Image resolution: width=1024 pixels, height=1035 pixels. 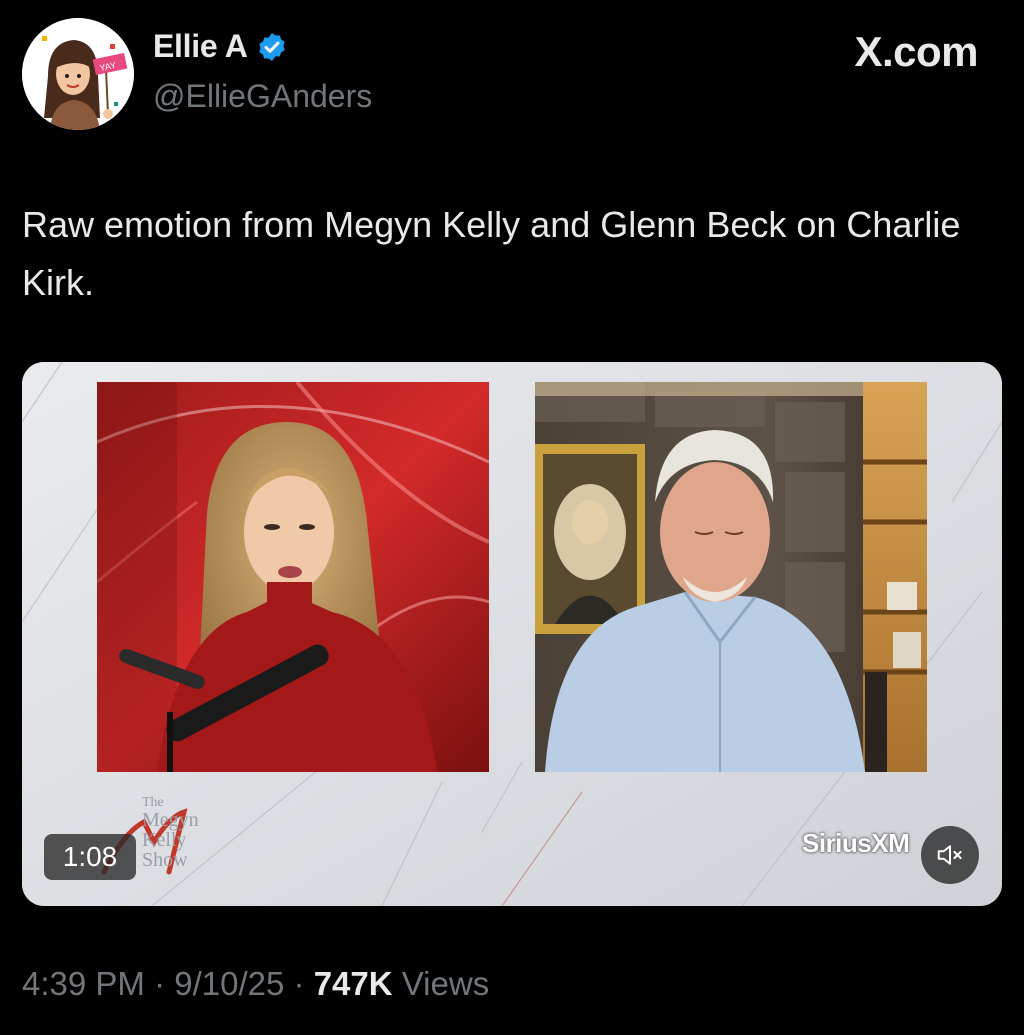 I want to click on views-count: 747K, so click(x=353, y=983).